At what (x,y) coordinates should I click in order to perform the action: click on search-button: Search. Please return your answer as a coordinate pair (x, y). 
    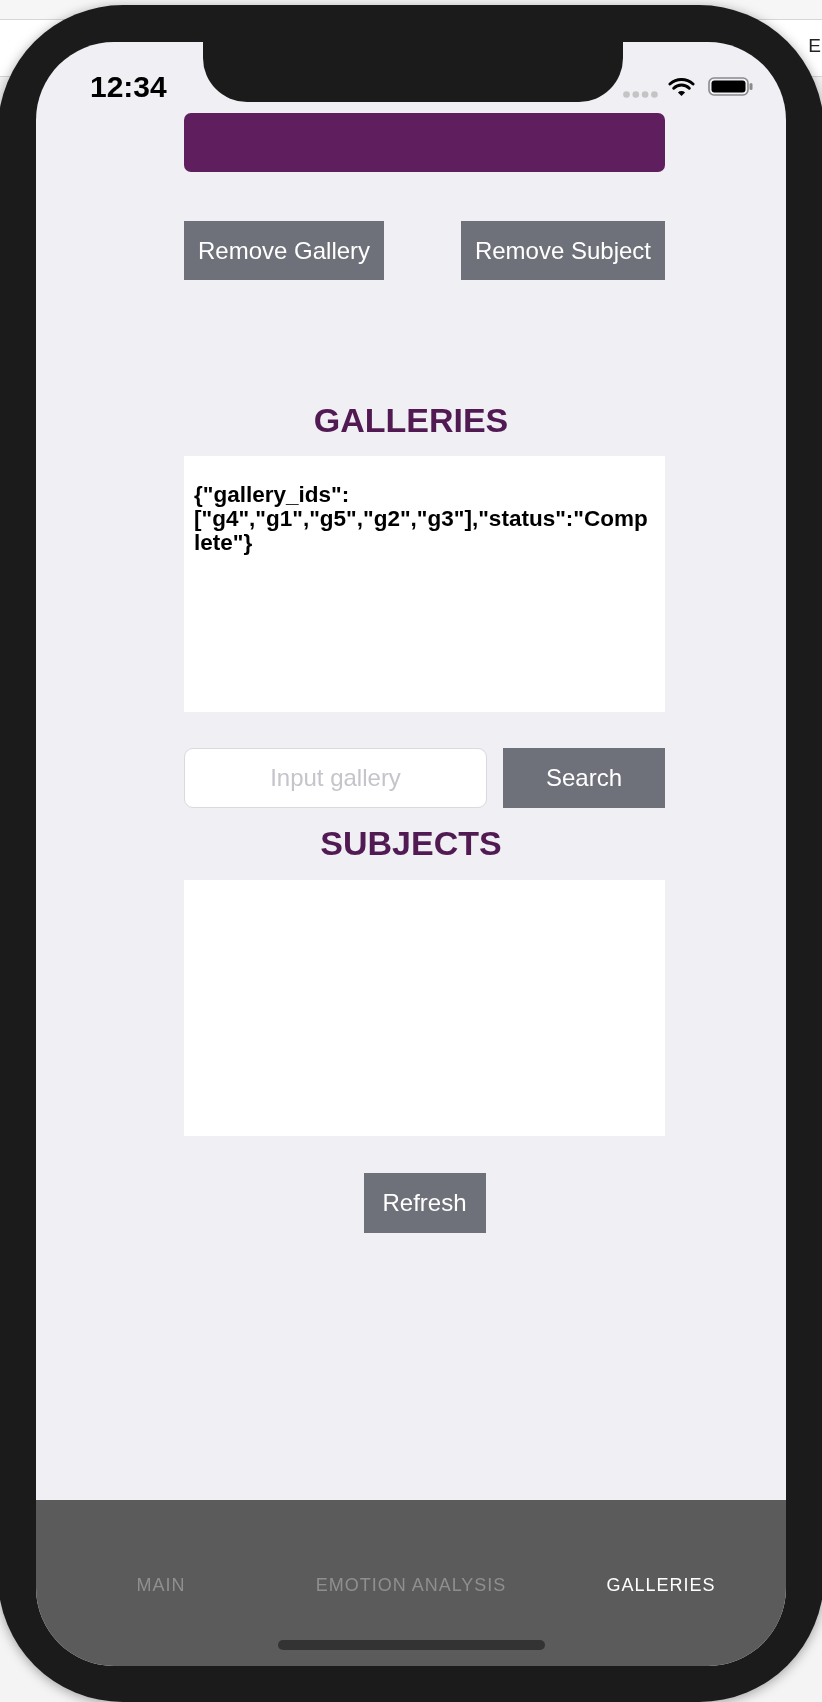
    Looking at the image, I should click on (584, 778).